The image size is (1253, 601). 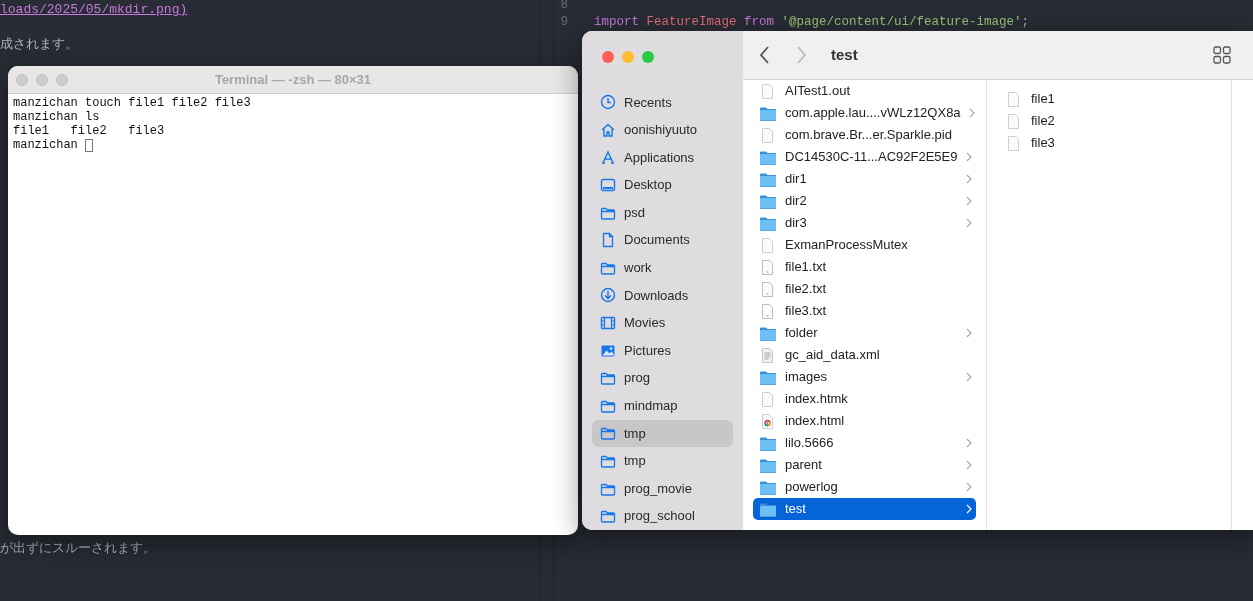 What do you see at coordinates (56, 117) in the screenshot?
I see `terminal-line: manzichan ls` at bounding box center [56, 117].